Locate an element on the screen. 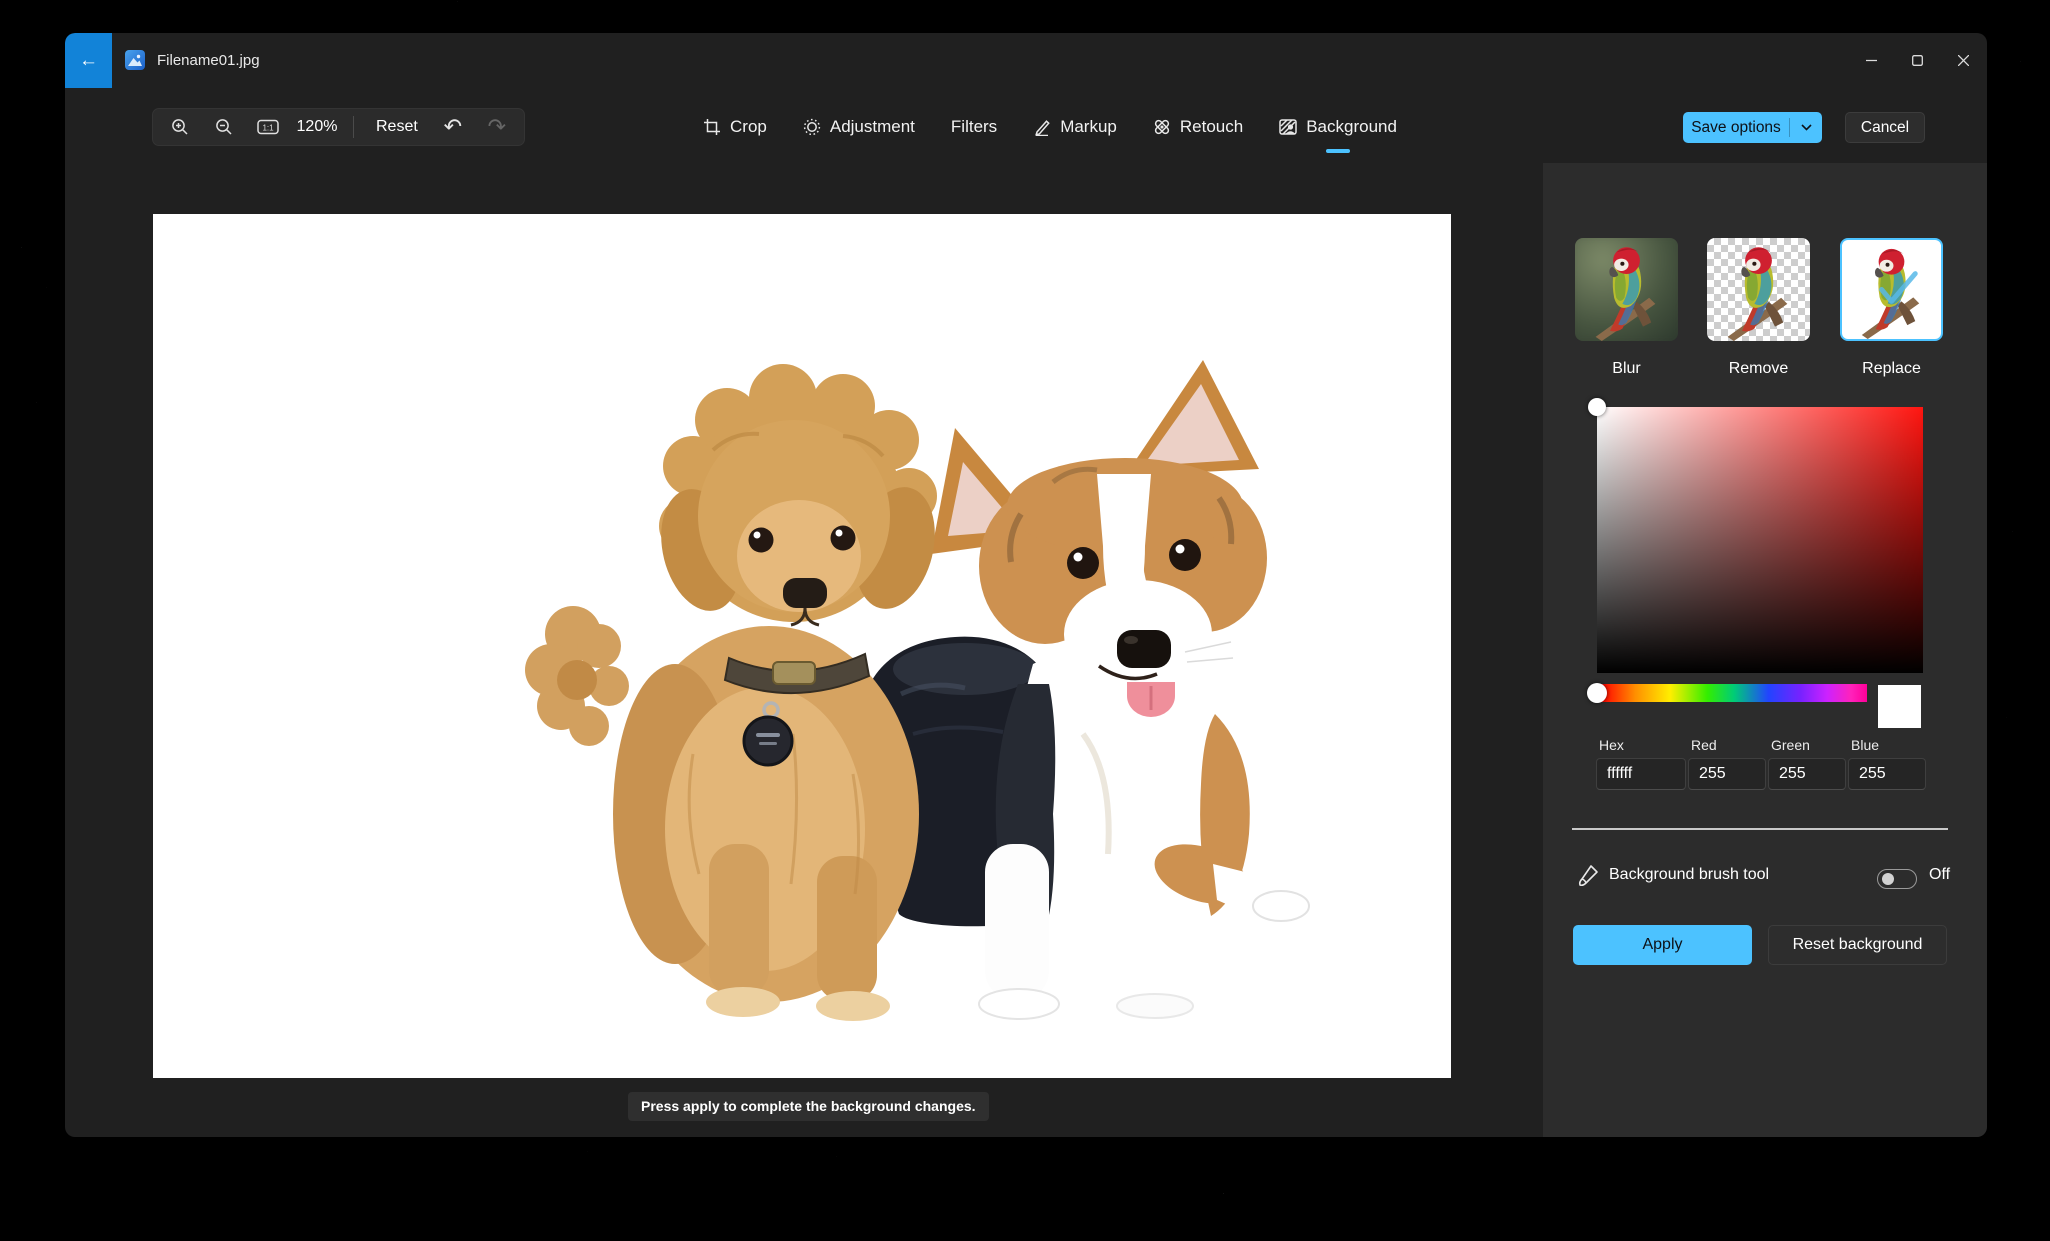  mode-blur-thumbnail is located at coordinates (1626, 289).